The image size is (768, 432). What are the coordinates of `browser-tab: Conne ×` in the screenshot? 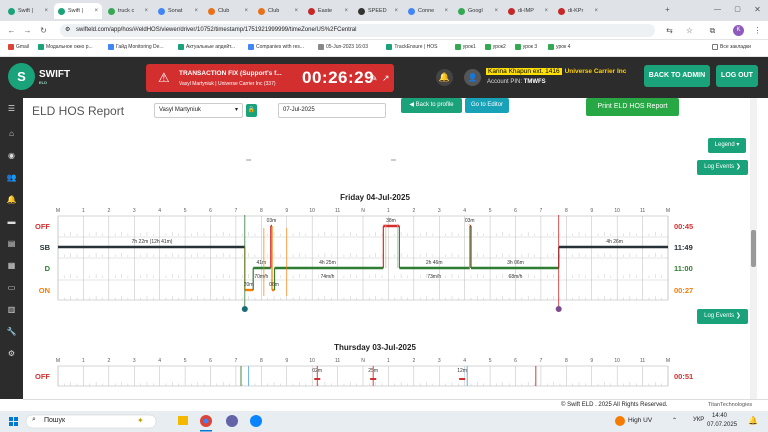 It's located at (428, 11).